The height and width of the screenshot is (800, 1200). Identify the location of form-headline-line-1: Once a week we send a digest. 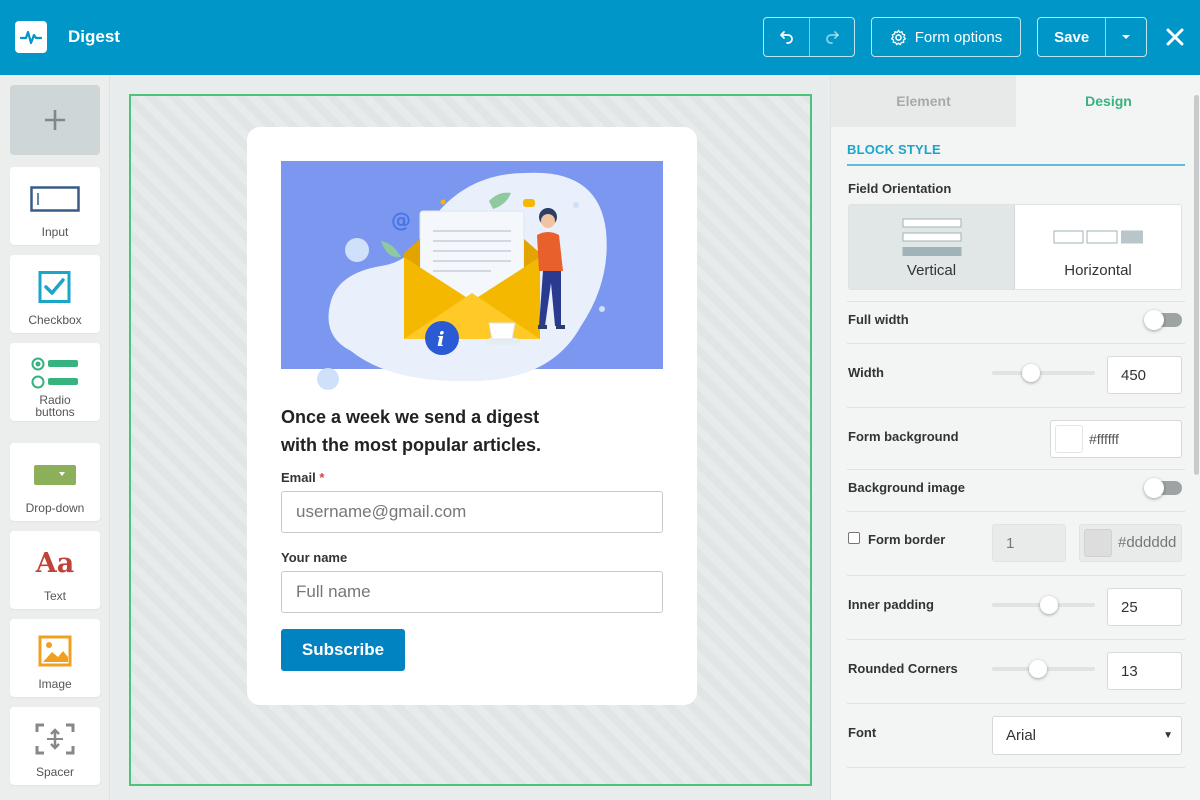
(410, 417).